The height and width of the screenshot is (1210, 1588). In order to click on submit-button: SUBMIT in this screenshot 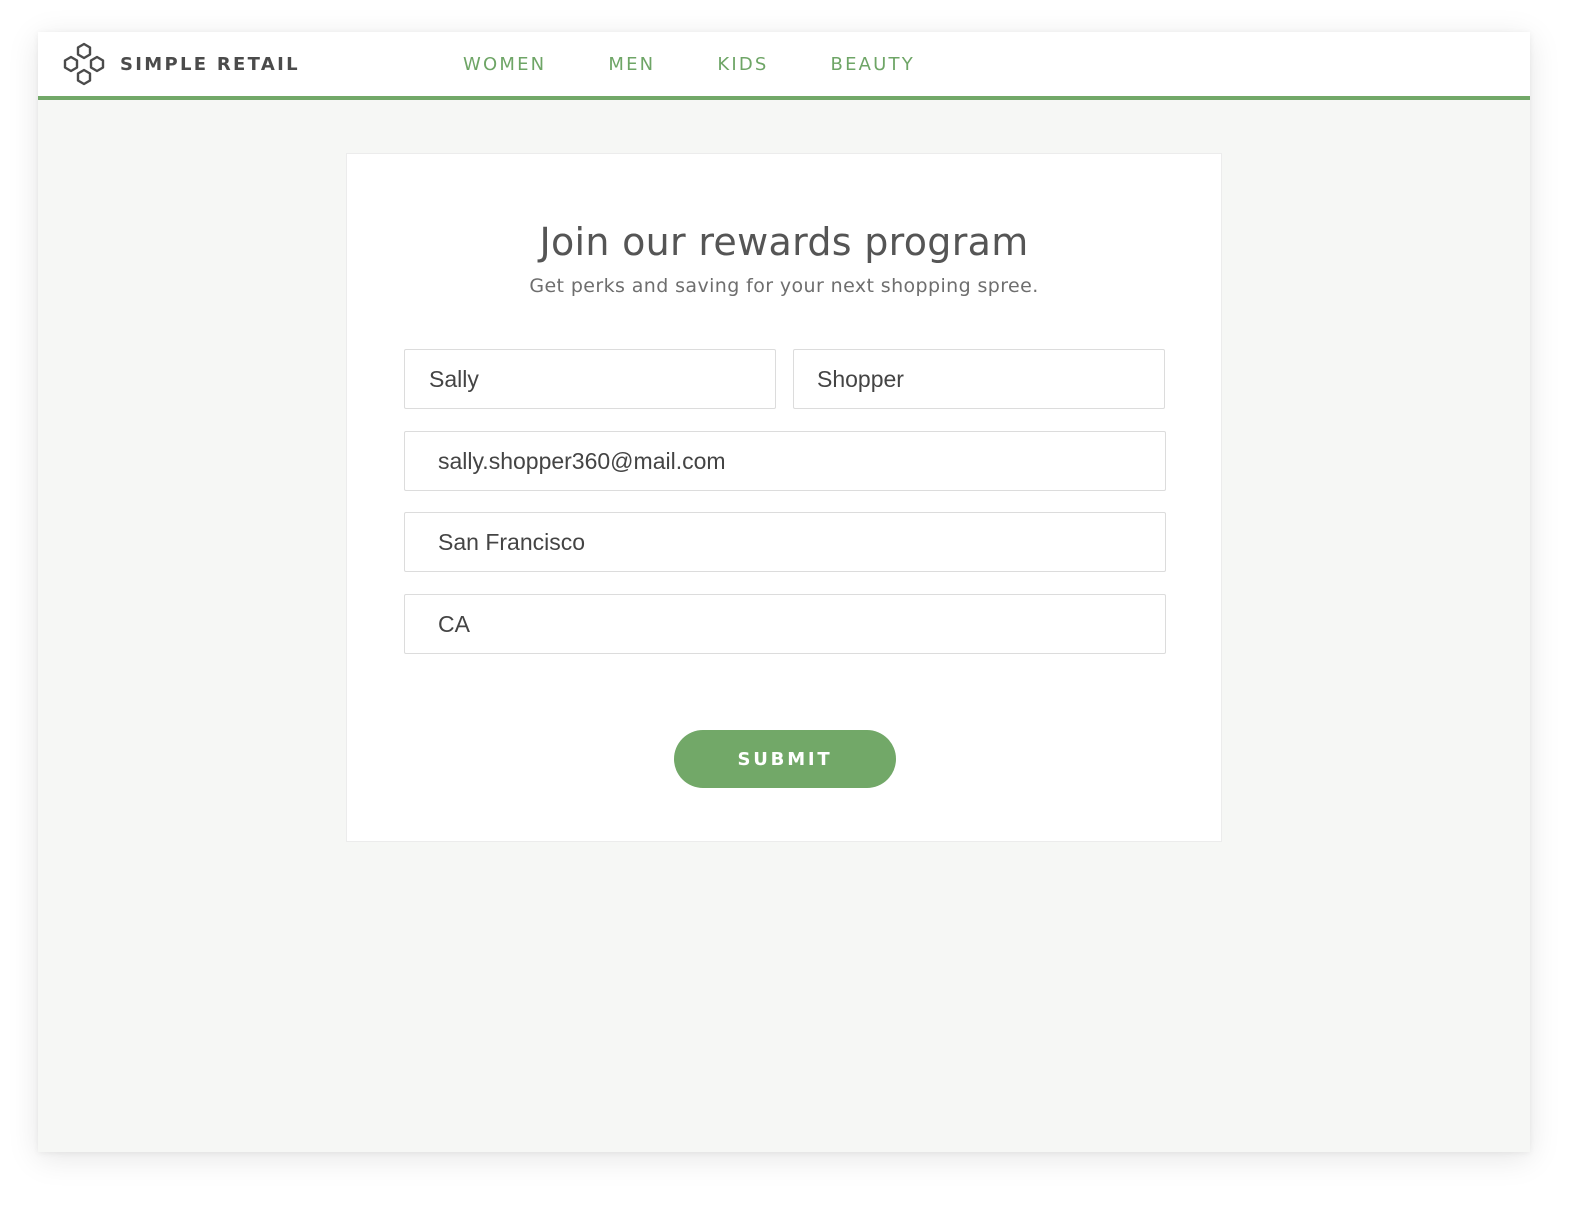, I will do `click(785, 759)`.